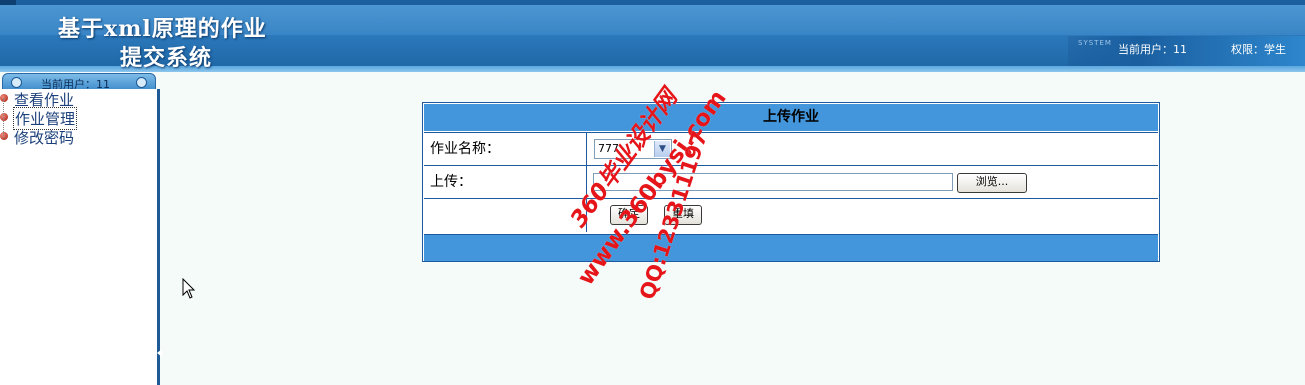  I want to click on form-footer, so click(791, 247).